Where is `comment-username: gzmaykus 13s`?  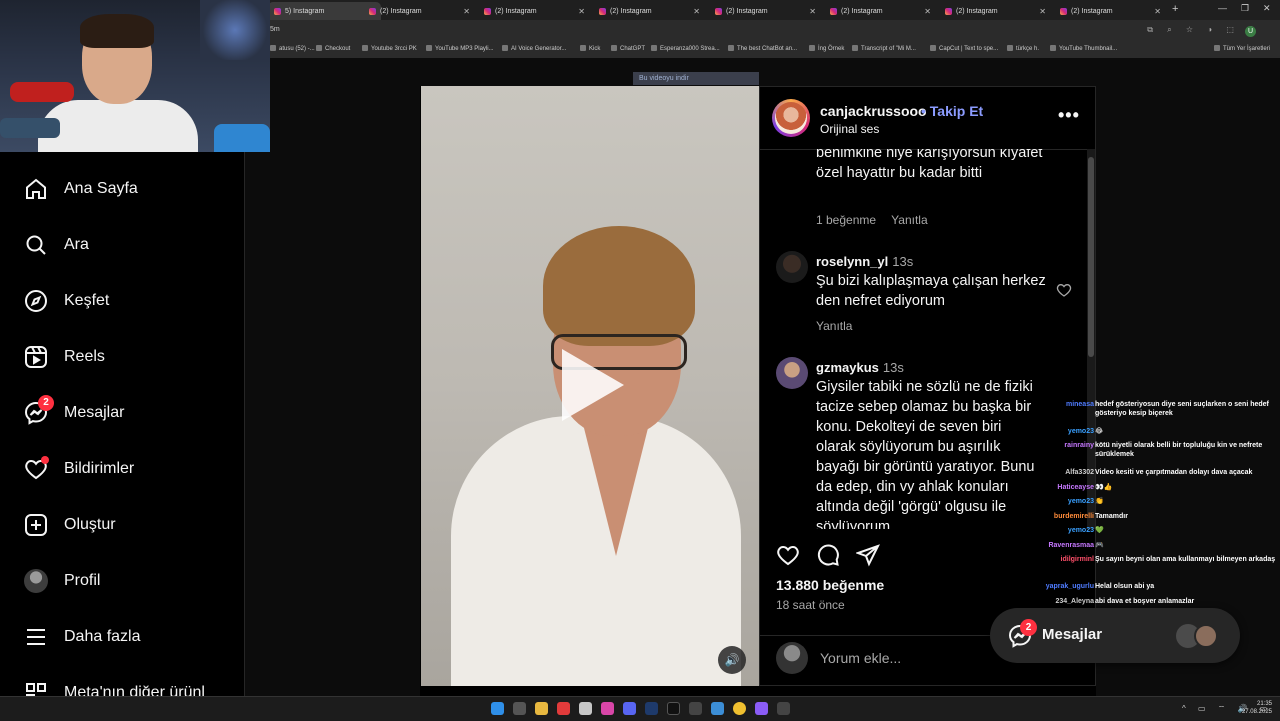
comment-username: gzmaykus 13s is located at coordinates (860, 367).